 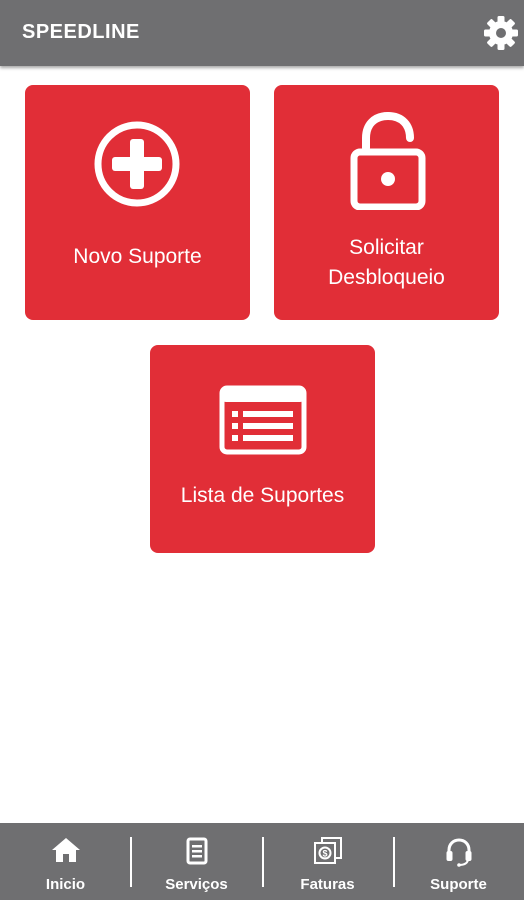 I want to click on unlocked-padlock-icon, so click(x=388, y=161).